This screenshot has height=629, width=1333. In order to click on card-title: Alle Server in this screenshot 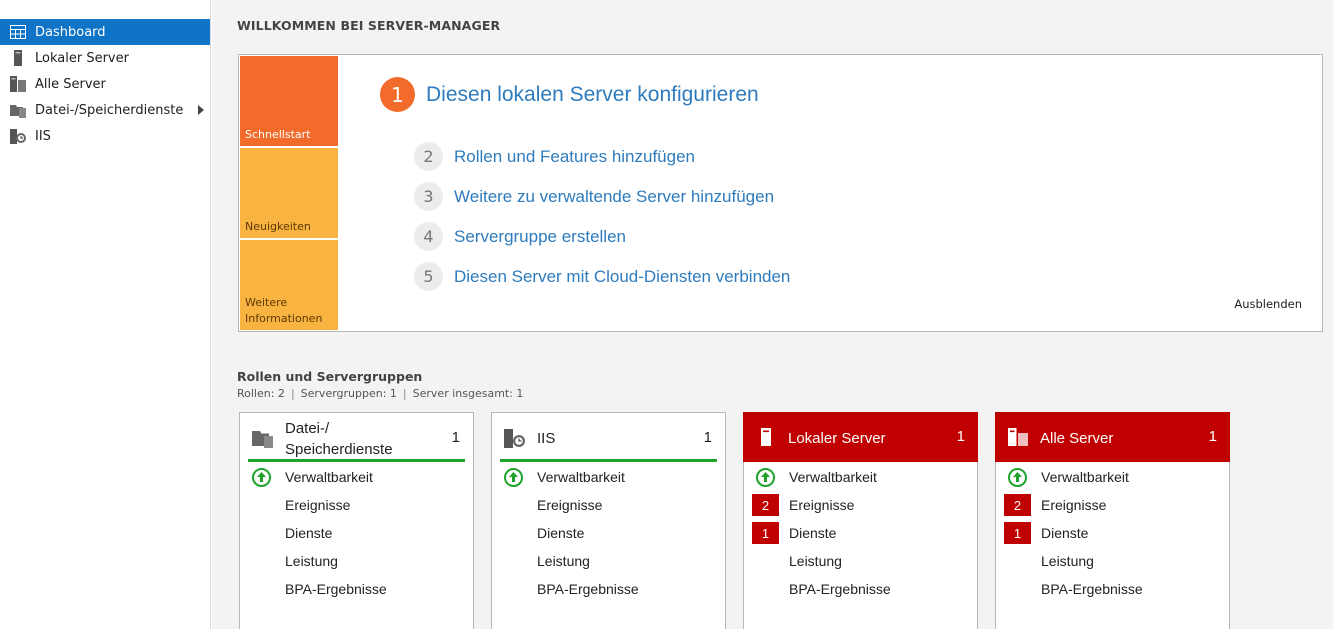, I will do `click(1077, 438)`.